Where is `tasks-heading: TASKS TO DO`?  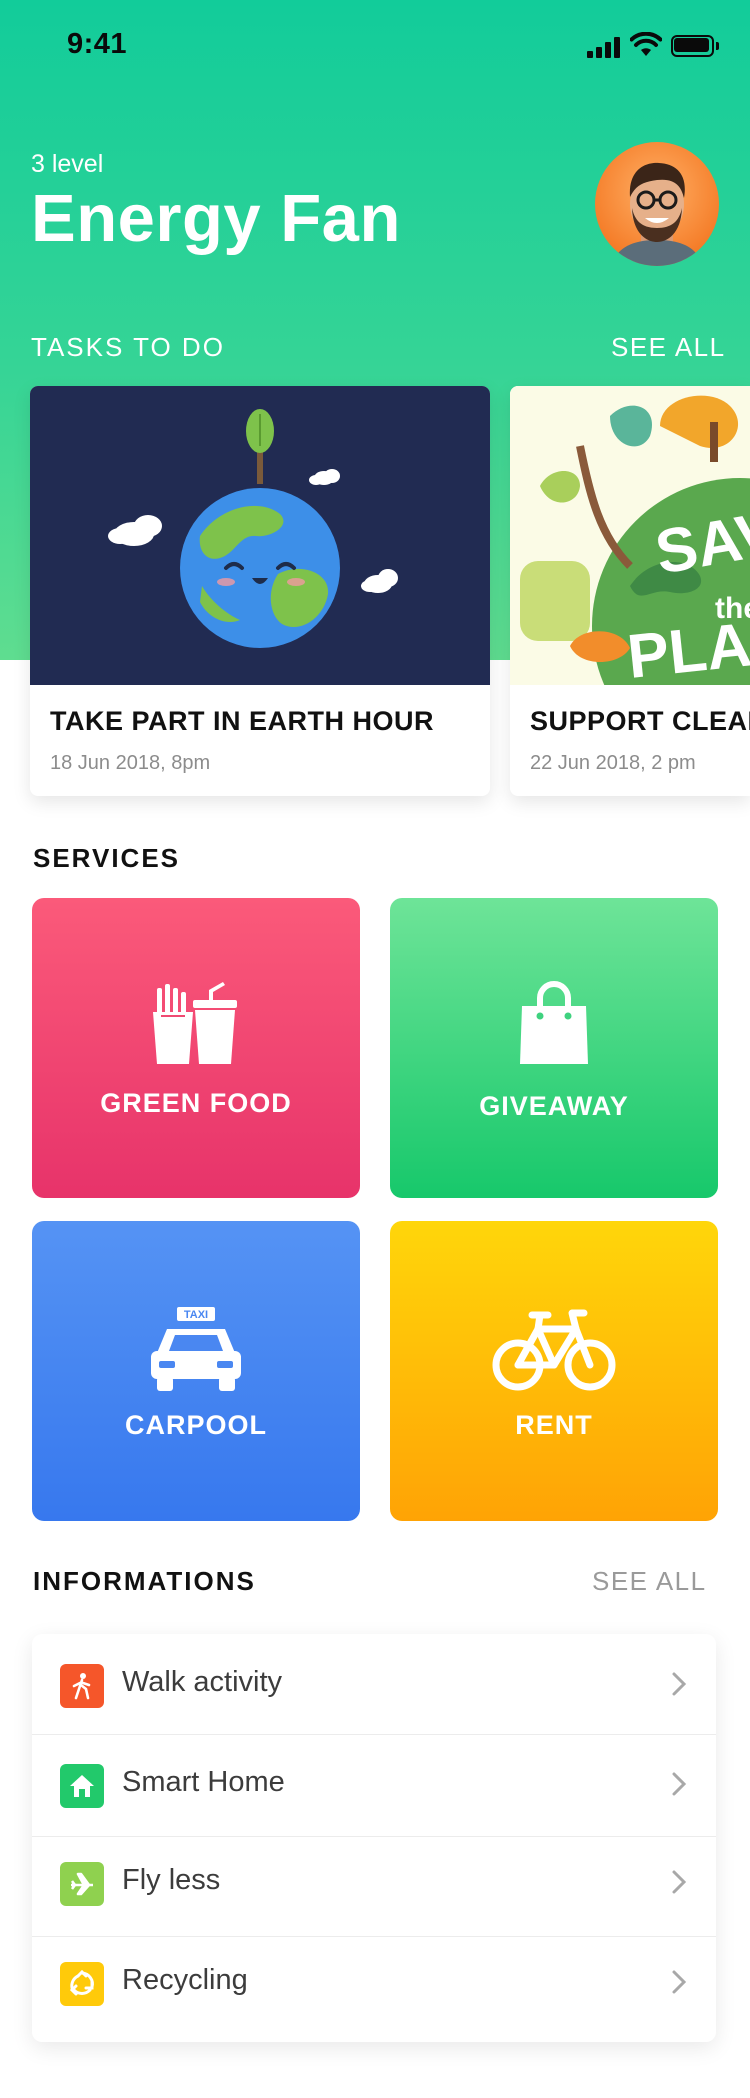 tasks-heading: TASKS TO DO is located at coordinates (128, 347).